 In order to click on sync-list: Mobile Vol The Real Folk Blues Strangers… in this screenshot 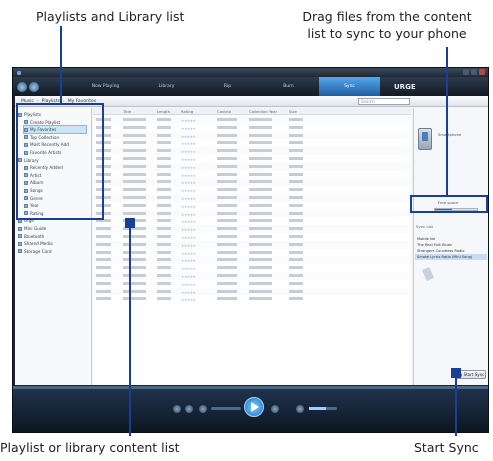, I will do `click(451, 248)`.